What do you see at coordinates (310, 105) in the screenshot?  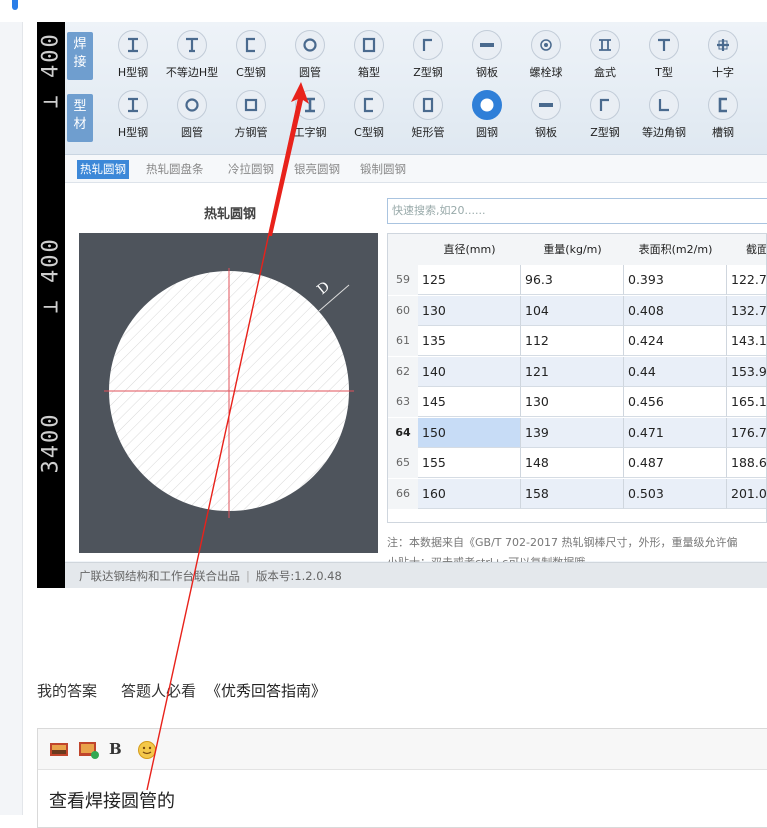 I see `i-beam-icon` at bounding box center [310, 105].